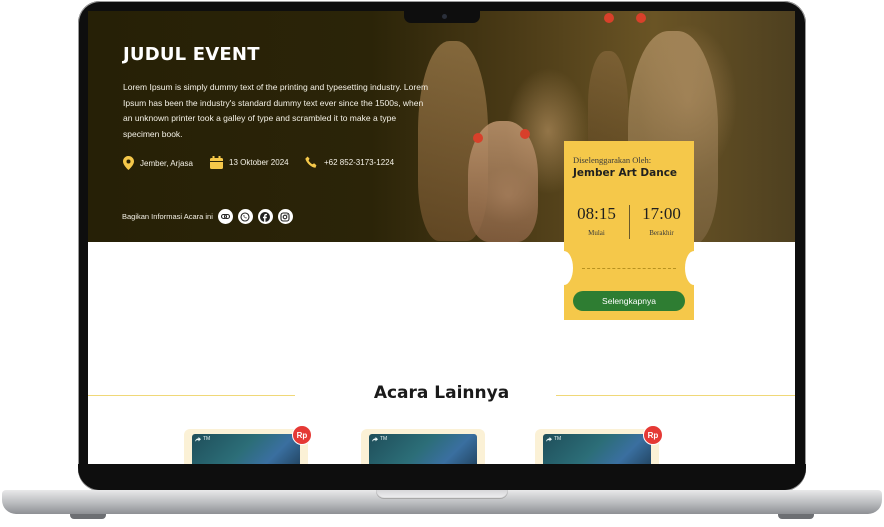 This screenshot has width=884, height=527. What do you see at coordinates (625, 173) in the screenshot?
I see `organizer-name: Jember Art Dance` at bounding box center [625, 173].